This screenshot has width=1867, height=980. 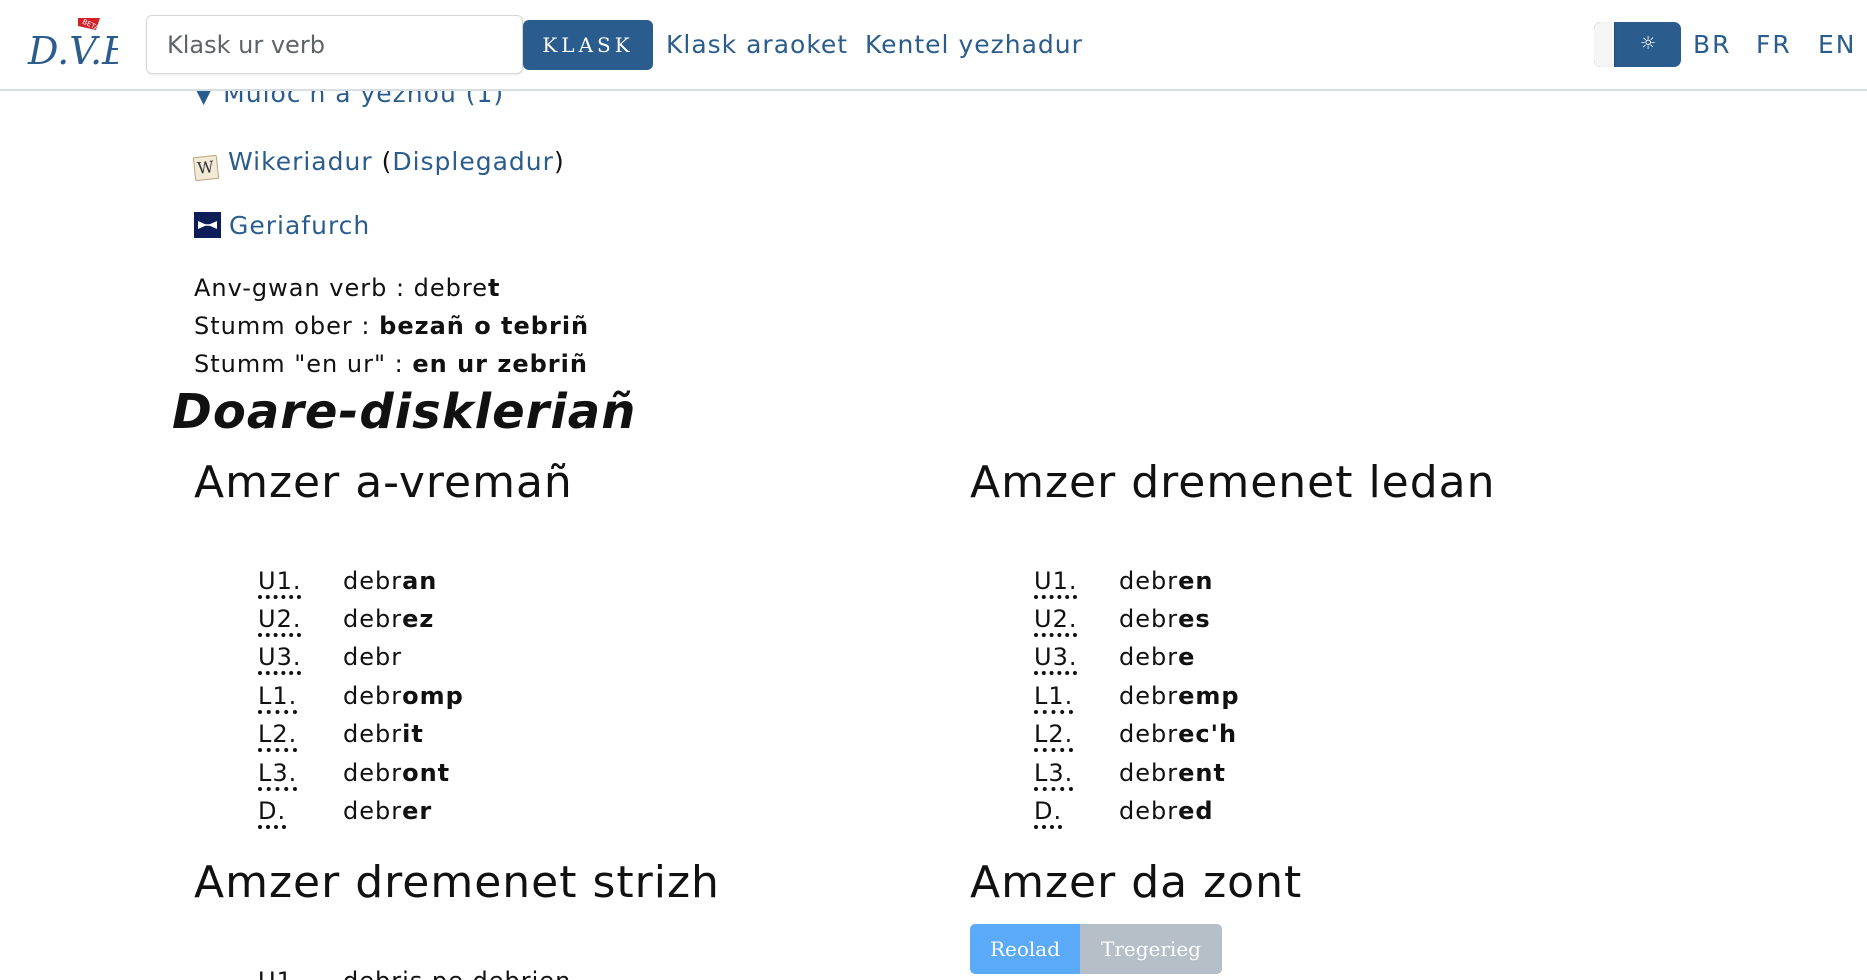 I want to click on paren-close: ), so click(x=559, y=161).